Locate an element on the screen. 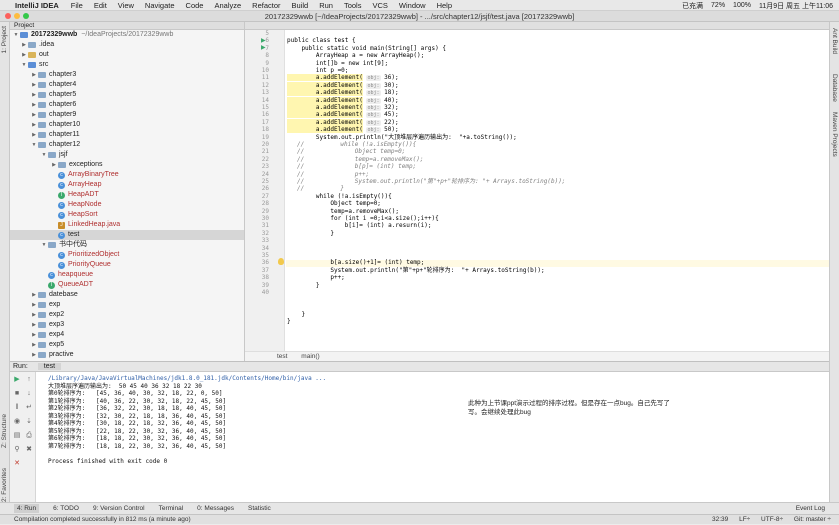 The height and width of the screenshot is (525, 839). version-control-tool-button: 9: Version Control is located at coordinates (119, 508).